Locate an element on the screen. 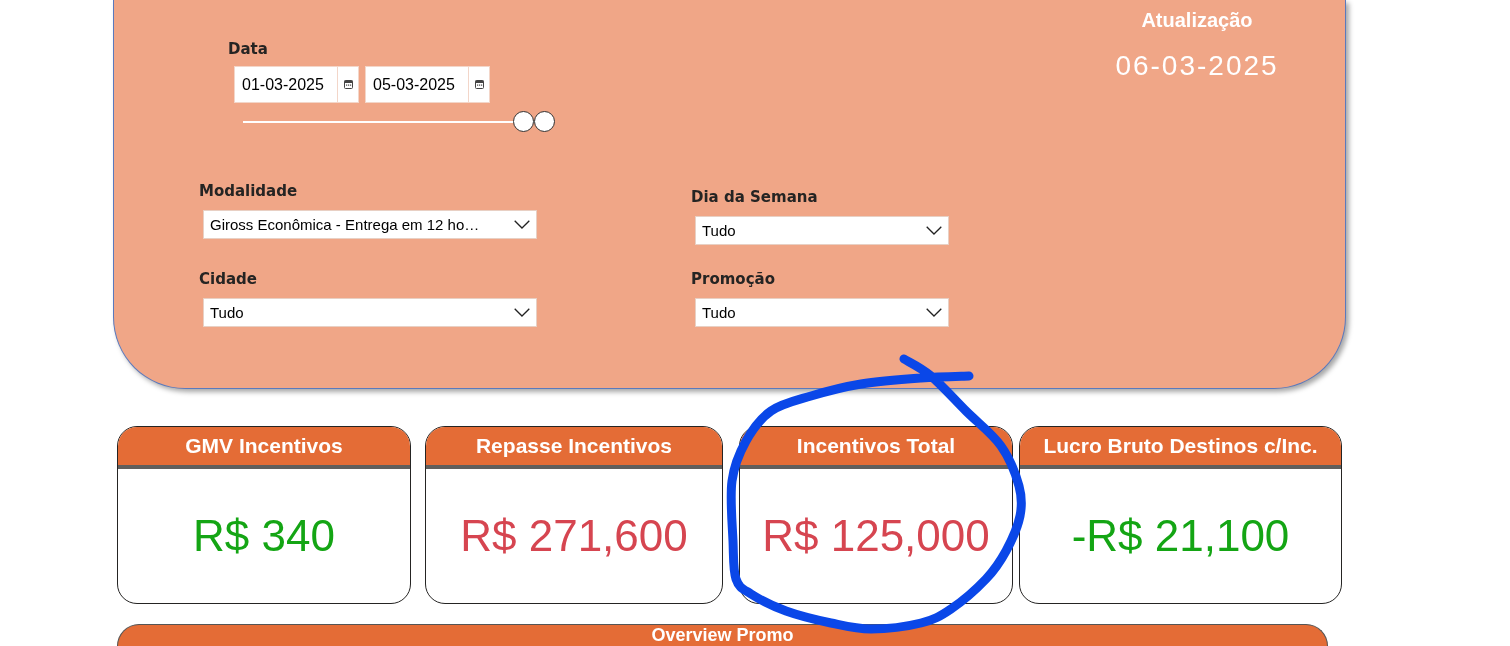 The height and width of the screenshot is (646, 1510). section-header: Overview Promo is located at coordinates (722, 635).